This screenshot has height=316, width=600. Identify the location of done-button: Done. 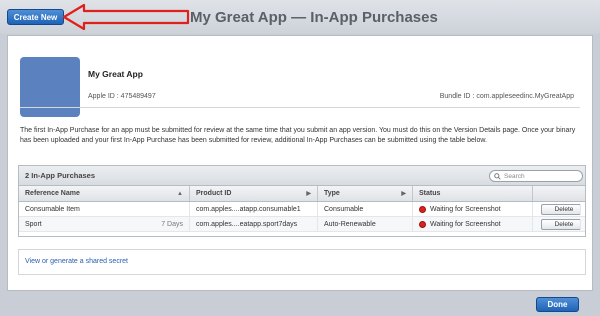
(557, 304).